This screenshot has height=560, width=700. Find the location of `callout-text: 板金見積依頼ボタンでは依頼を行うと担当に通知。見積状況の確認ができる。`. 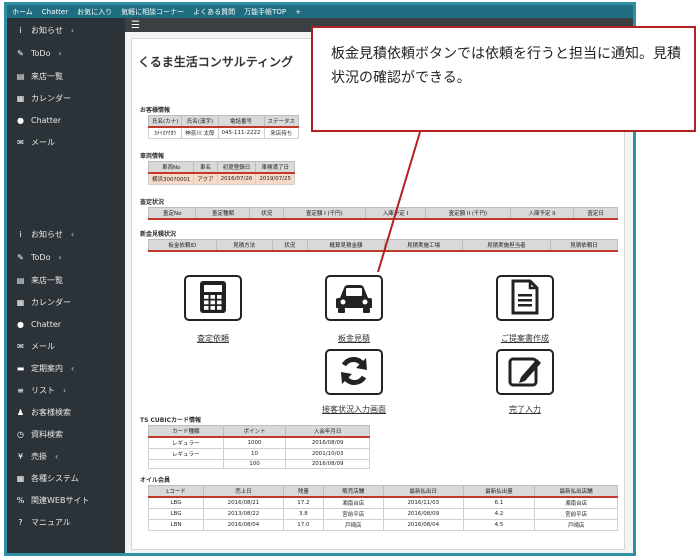

callout-text: 板金見積依頼ボタンでは依頼を行うと担当に通知。見積状況の確認ができる。 is located at coordinates (506, 66).